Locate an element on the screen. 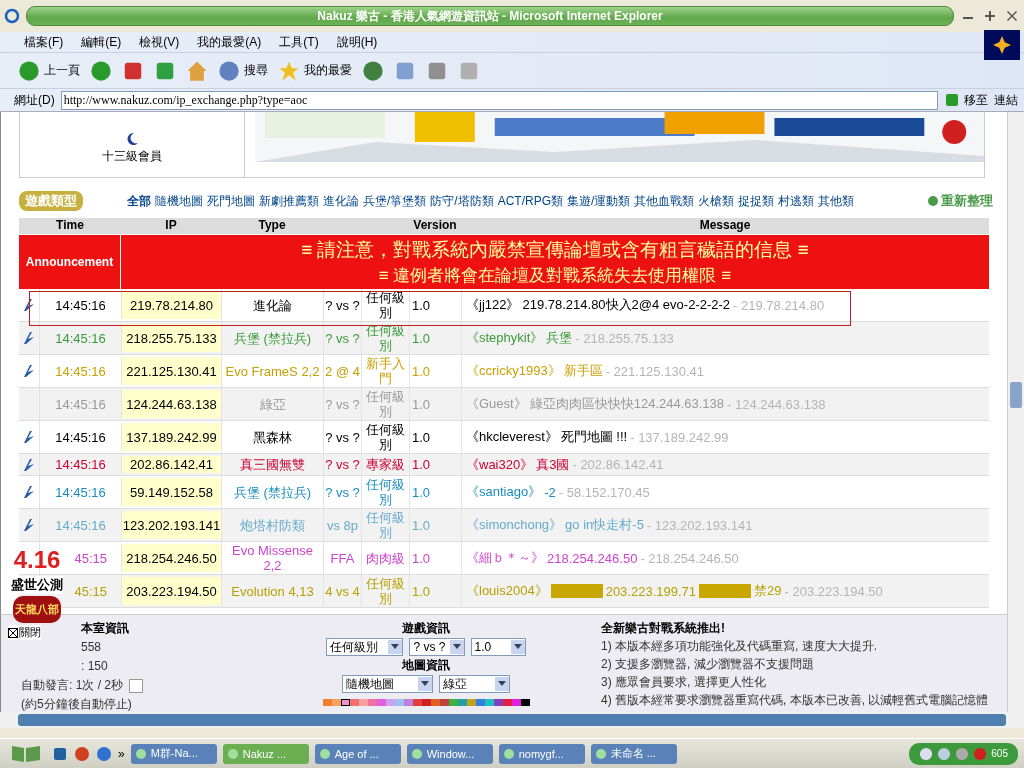 This screenshot has width=1024, height=768. category-link: 新劇推薦類 is located at coordinates (289, 201).